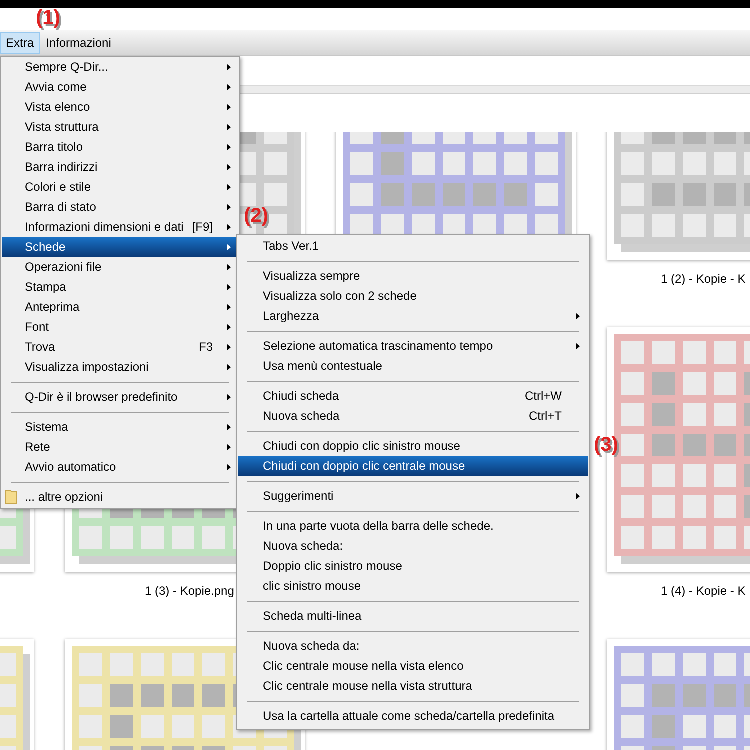 This screenshot has width=750, height=750. Describe the element at coordinates (202, 227) in the screenshot. I see `shortcut-text: [F9]` at that location.